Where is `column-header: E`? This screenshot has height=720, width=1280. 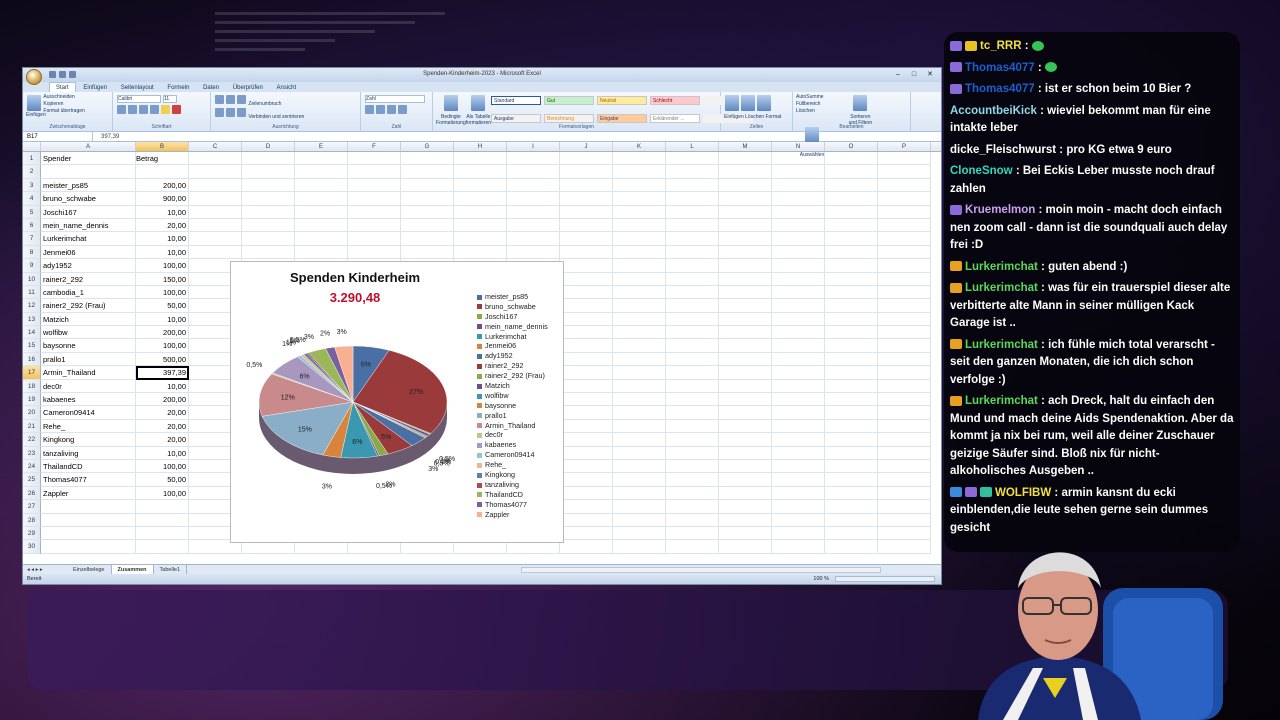 column-header: E is located at coordinates (321, 146).